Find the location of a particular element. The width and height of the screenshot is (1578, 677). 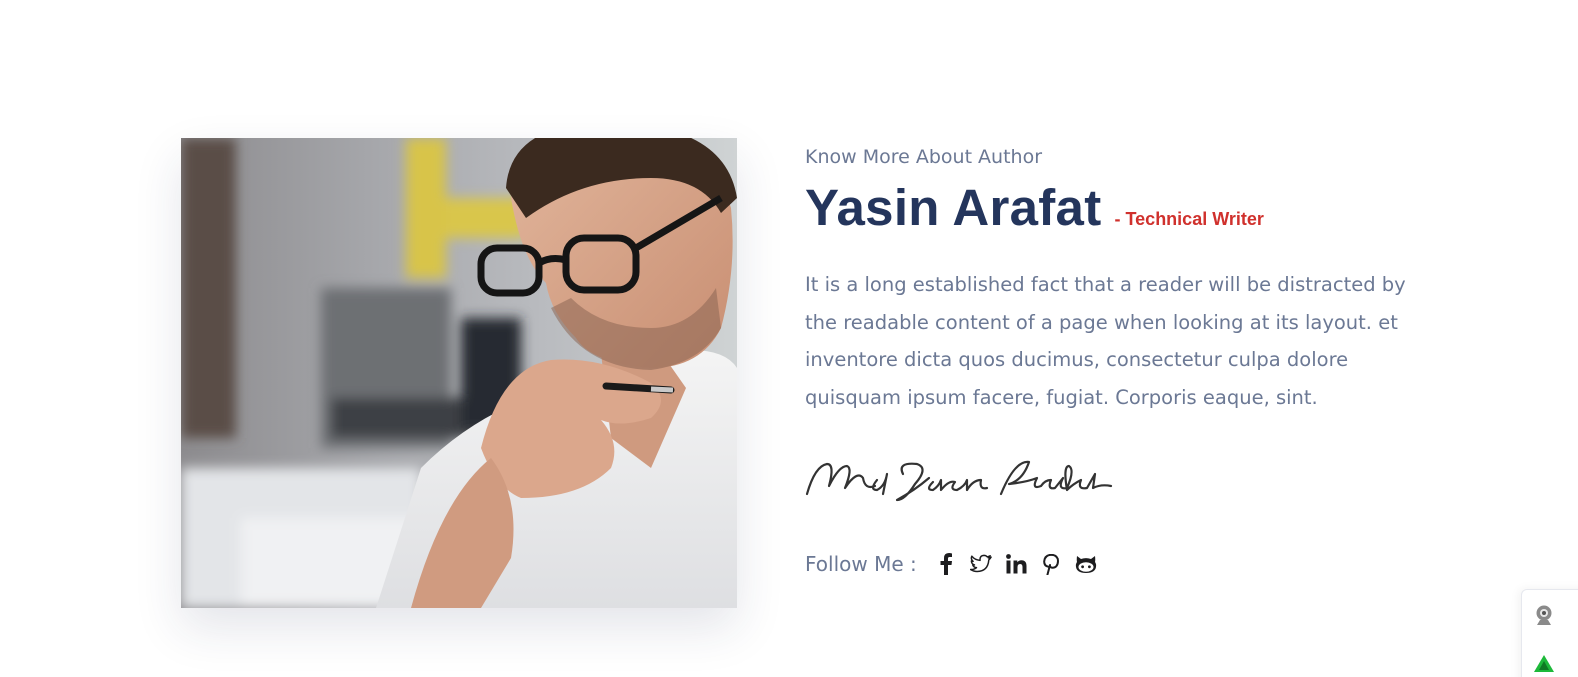

webcam-icon is located at coordinates (1544, 616).